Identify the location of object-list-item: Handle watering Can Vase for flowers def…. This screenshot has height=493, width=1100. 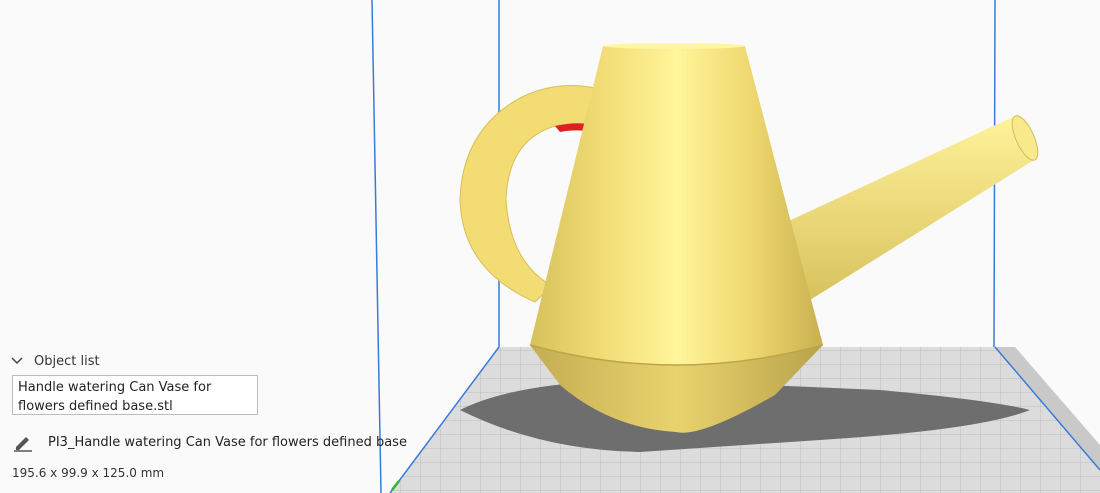
(135, 397).